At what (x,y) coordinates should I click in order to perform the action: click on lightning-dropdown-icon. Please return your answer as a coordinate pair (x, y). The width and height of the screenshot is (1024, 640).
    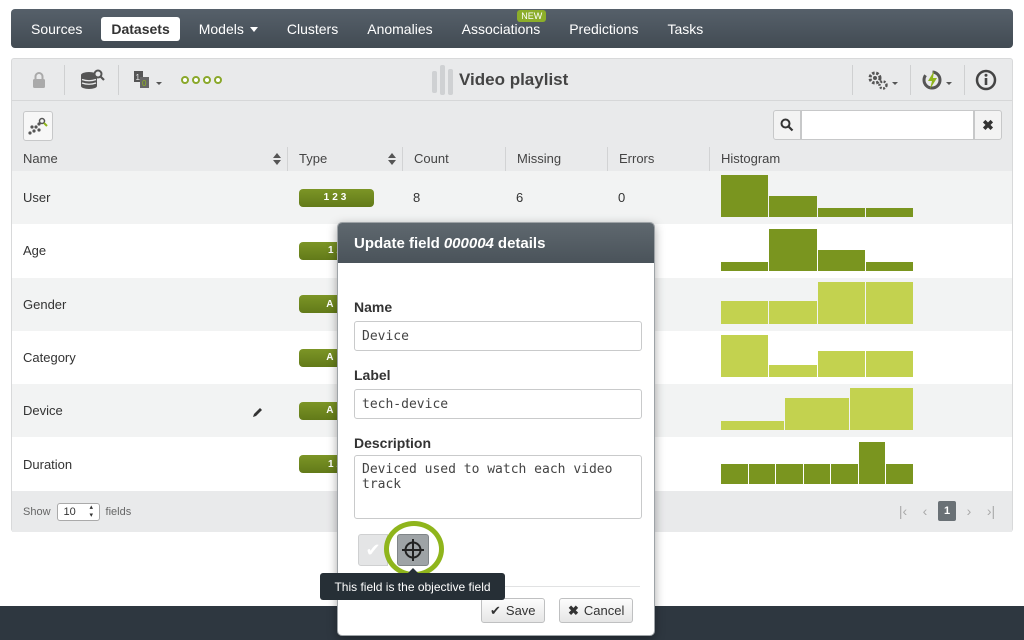
    Looking at the image, I should click on (938, 80).